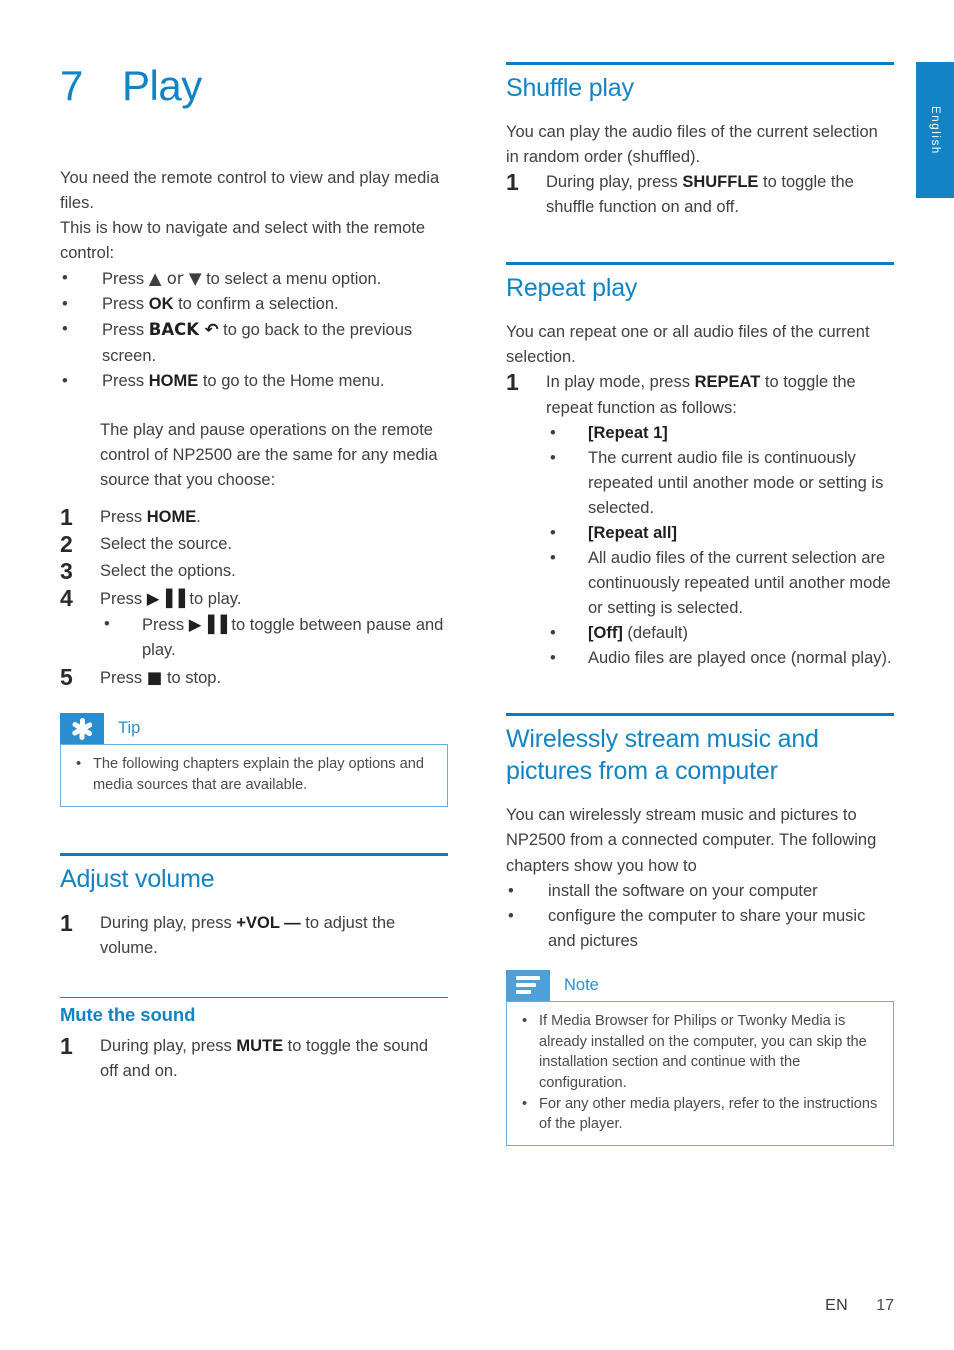  I want to click on mute-key: MUTE, so click(260, 1046).